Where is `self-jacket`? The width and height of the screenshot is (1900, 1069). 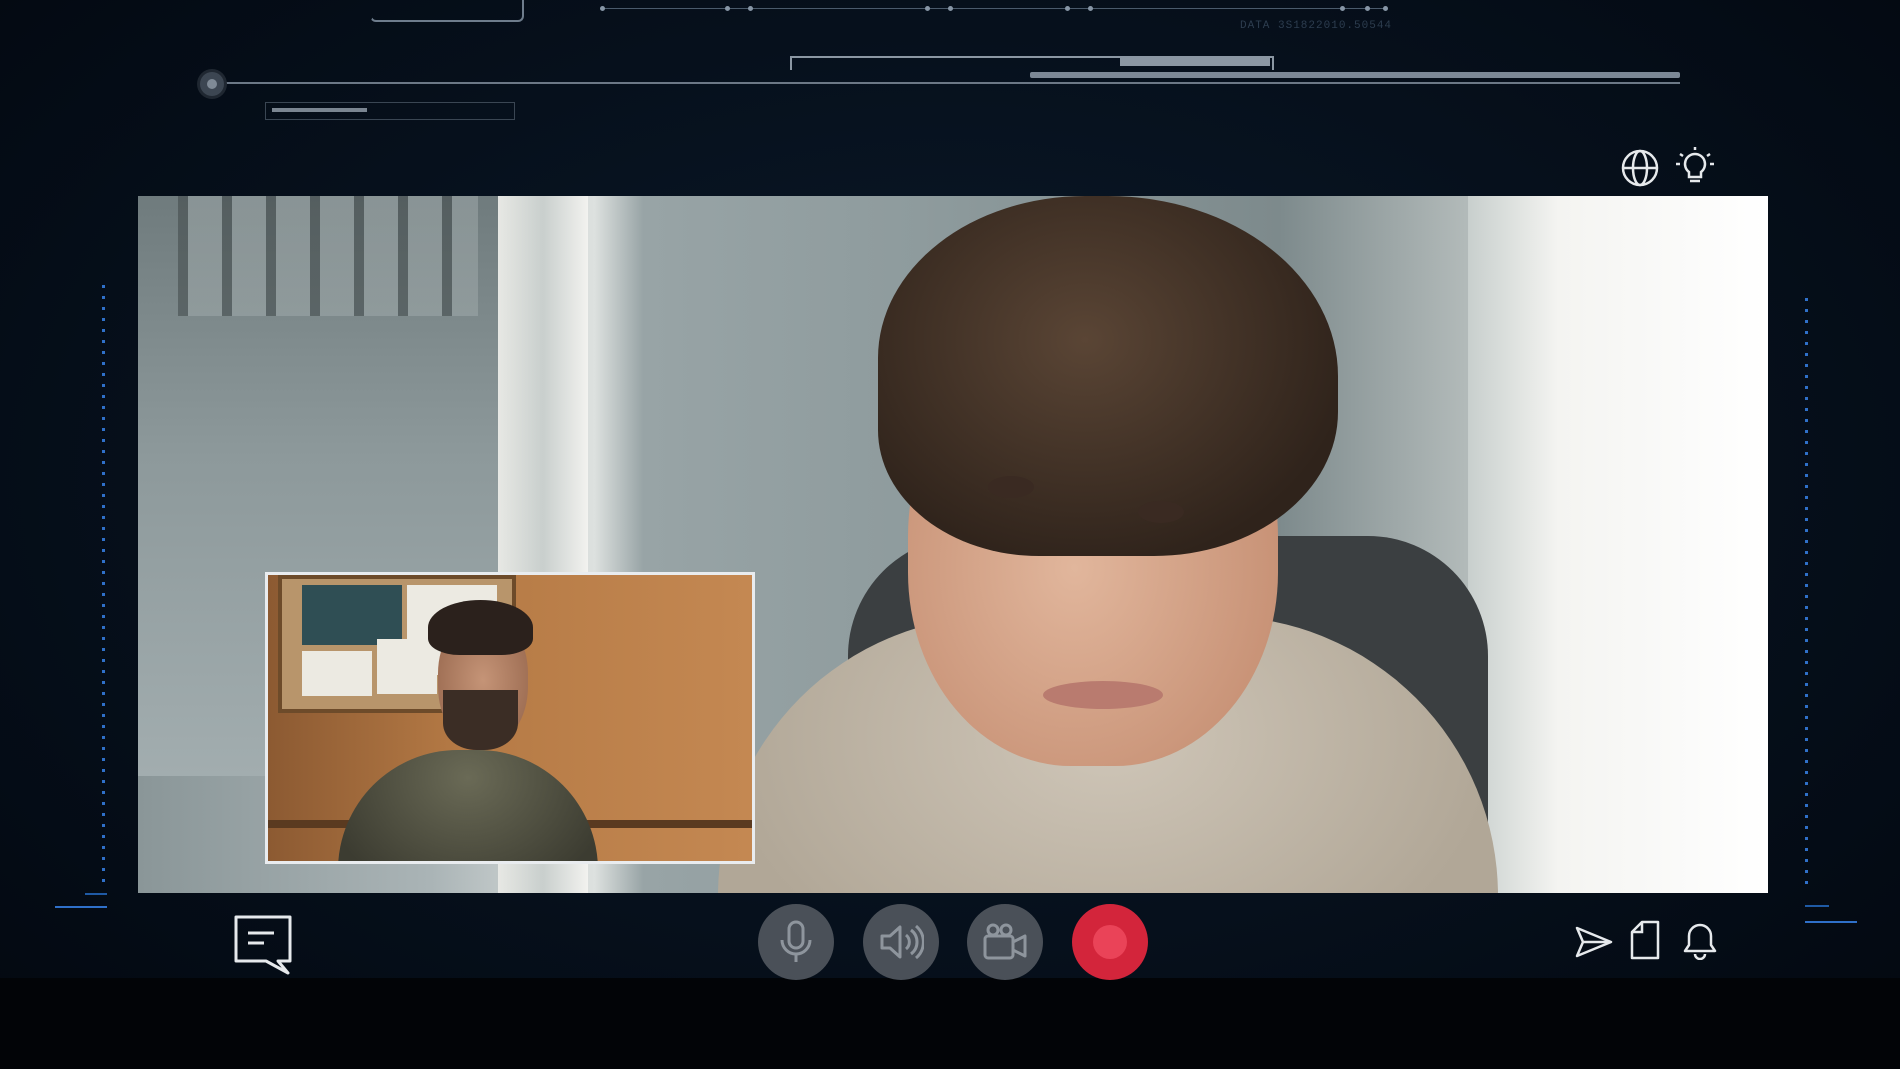 self-jacket is located at coordinates (468, 805).